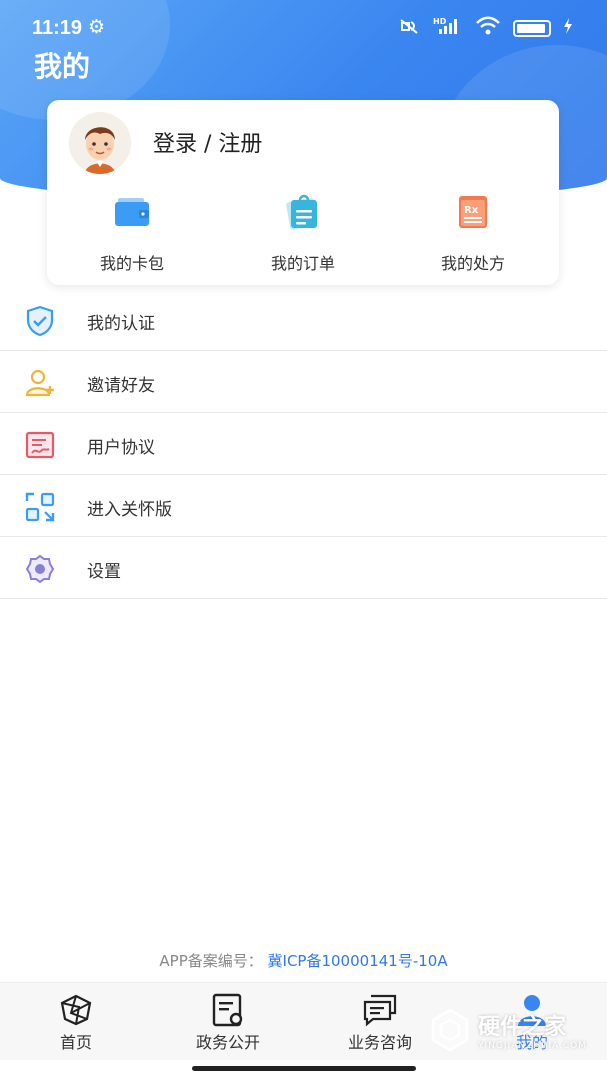 The height and width of the screenshot is (1080, 607). What do you see at coordinates (303, 382) in the screenshot?
I see `menu-item-invite-friends: 邀请好友` at bounding box center [303, 382].